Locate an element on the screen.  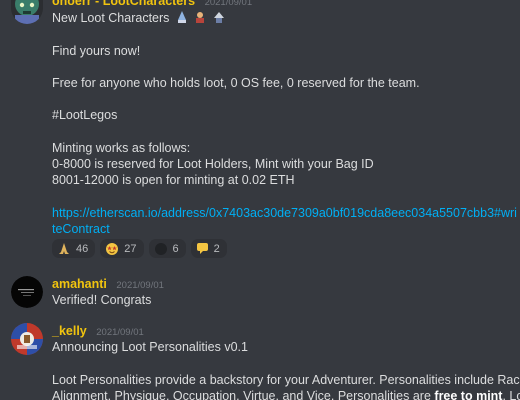
dark-emoji-icon is located at coordinates (161, 249).